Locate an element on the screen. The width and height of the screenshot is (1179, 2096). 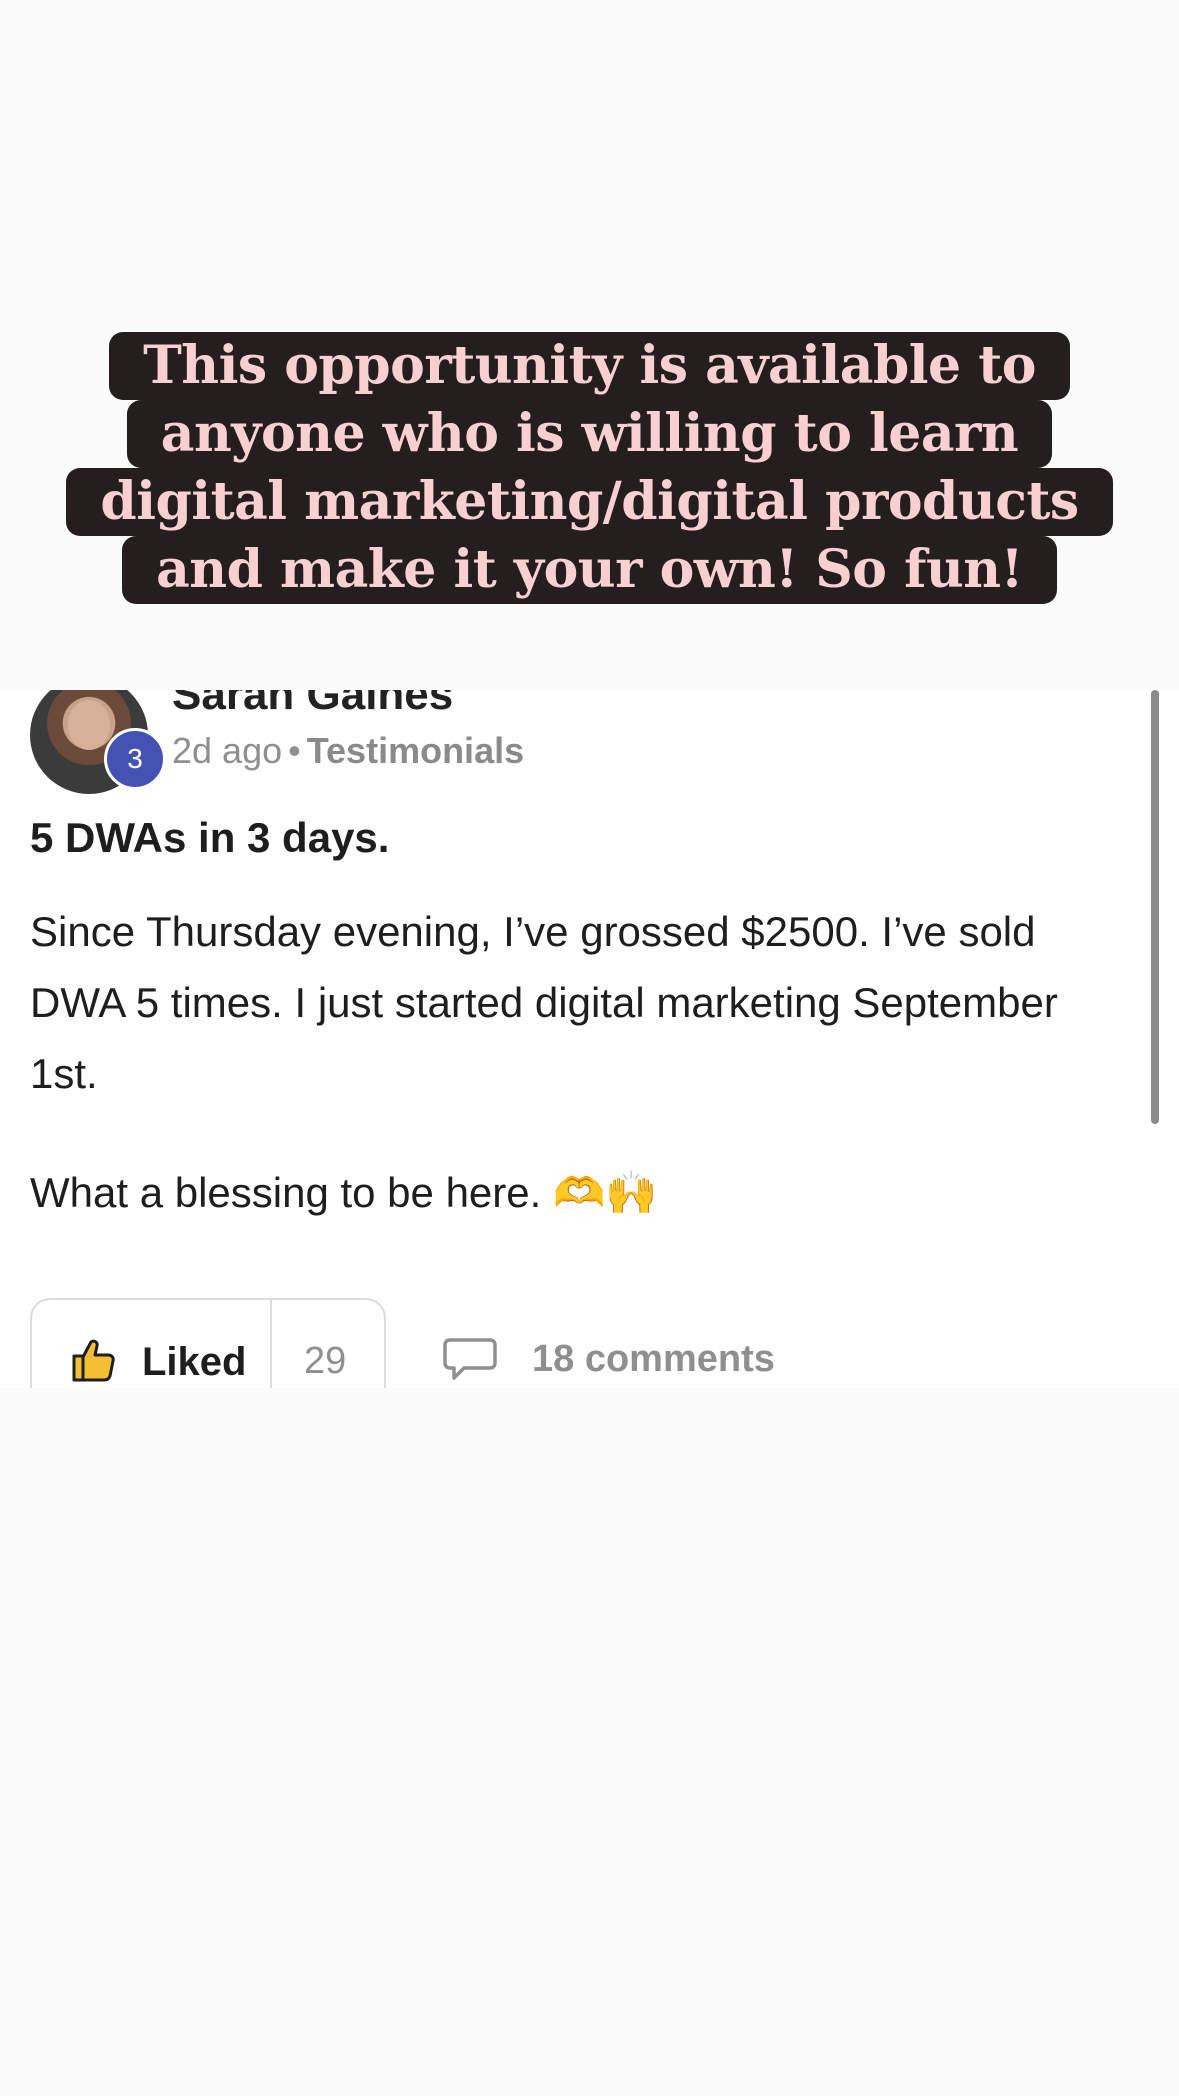
author-name: Sarah Gaines is located at coordinates (312, 705).